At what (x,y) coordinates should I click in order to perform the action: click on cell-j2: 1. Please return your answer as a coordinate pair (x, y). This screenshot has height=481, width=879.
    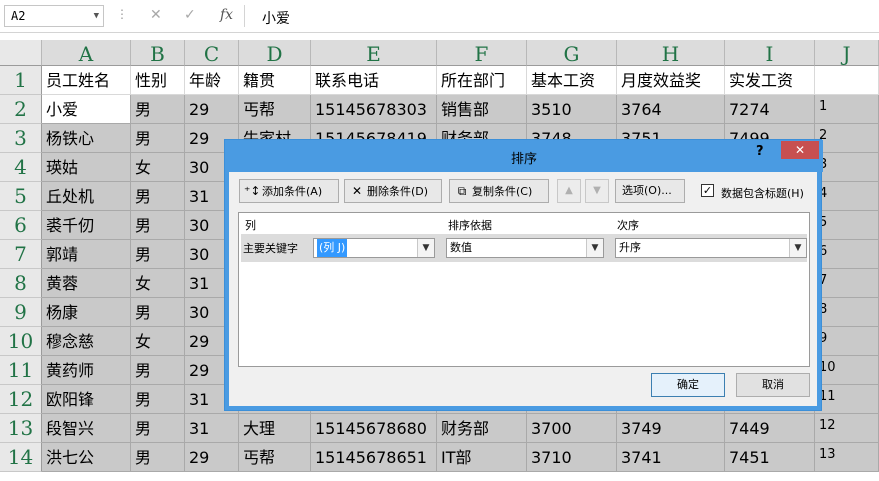
    Looking at the image, I should click on (847, 109).